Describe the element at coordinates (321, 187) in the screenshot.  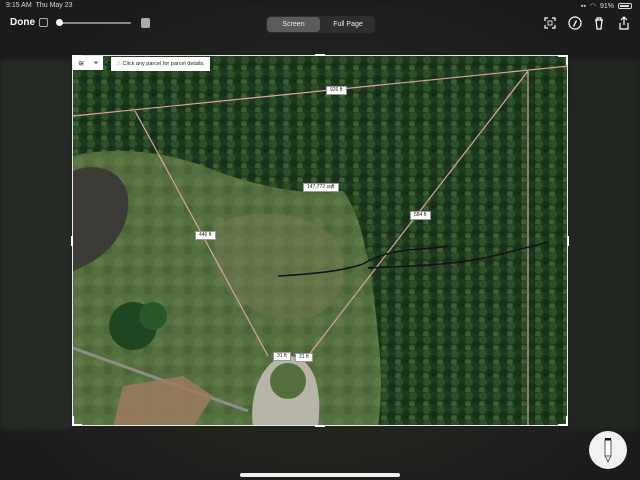
I see `label-area: 147,772 sqft` at that location.